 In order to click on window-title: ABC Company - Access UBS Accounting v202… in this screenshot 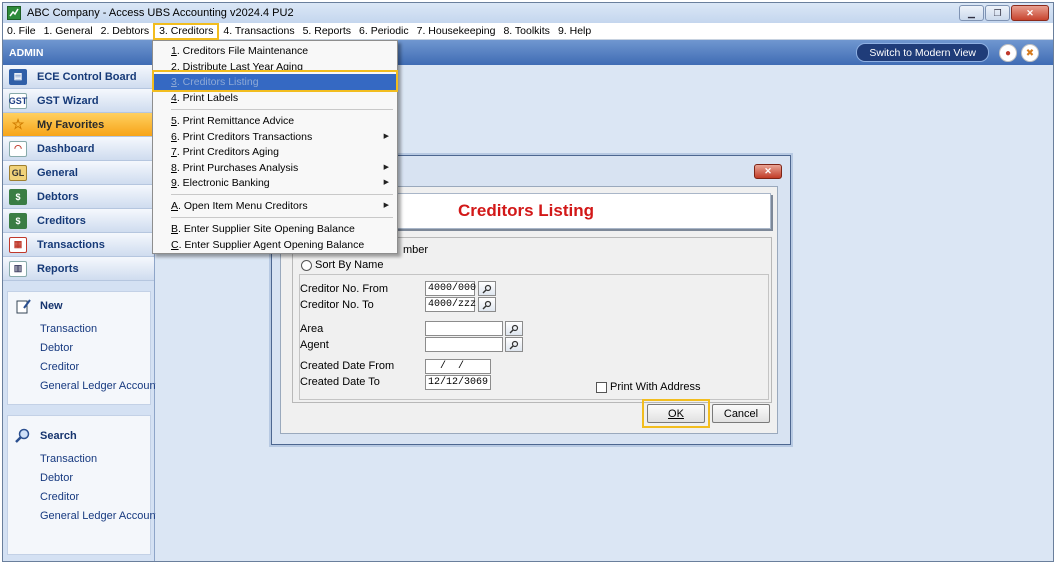, I will do `click(160, 13)`.